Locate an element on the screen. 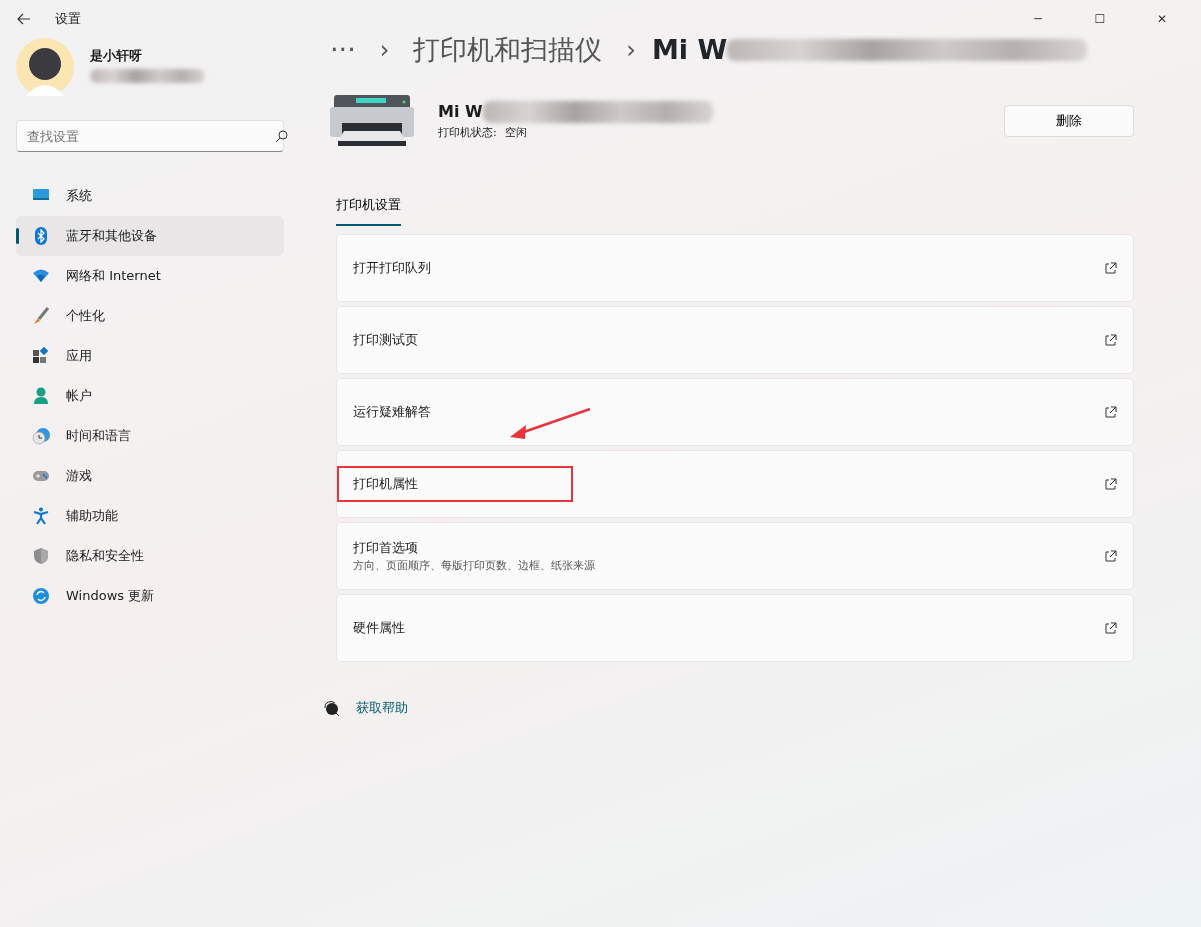 The image size is (1201, 927). setting-title: 运行疑难解答 is located at coordinates (392, 412).